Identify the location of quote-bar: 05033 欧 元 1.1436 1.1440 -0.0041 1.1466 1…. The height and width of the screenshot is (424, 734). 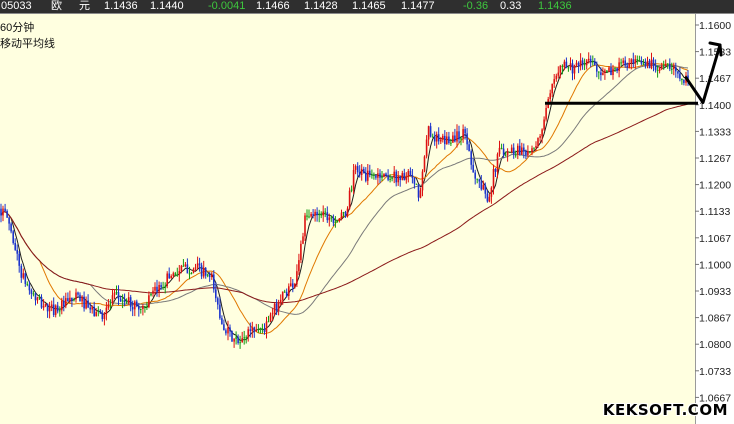
(367, 7).